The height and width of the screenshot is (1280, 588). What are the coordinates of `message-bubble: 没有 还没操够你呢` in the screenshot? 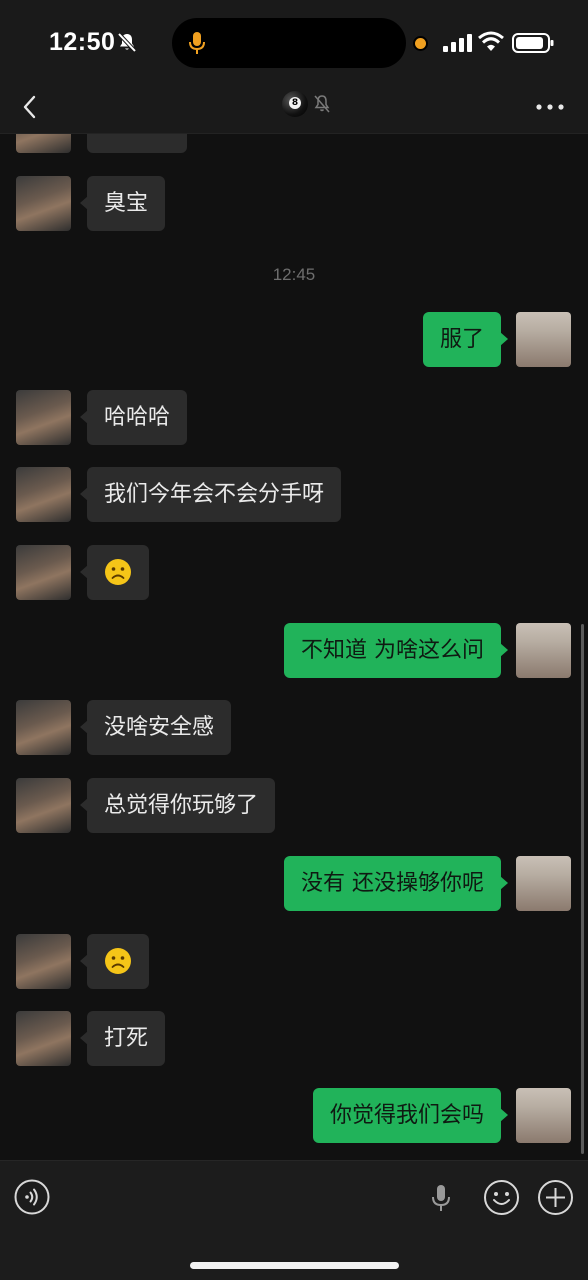 It's located at (396, 883).